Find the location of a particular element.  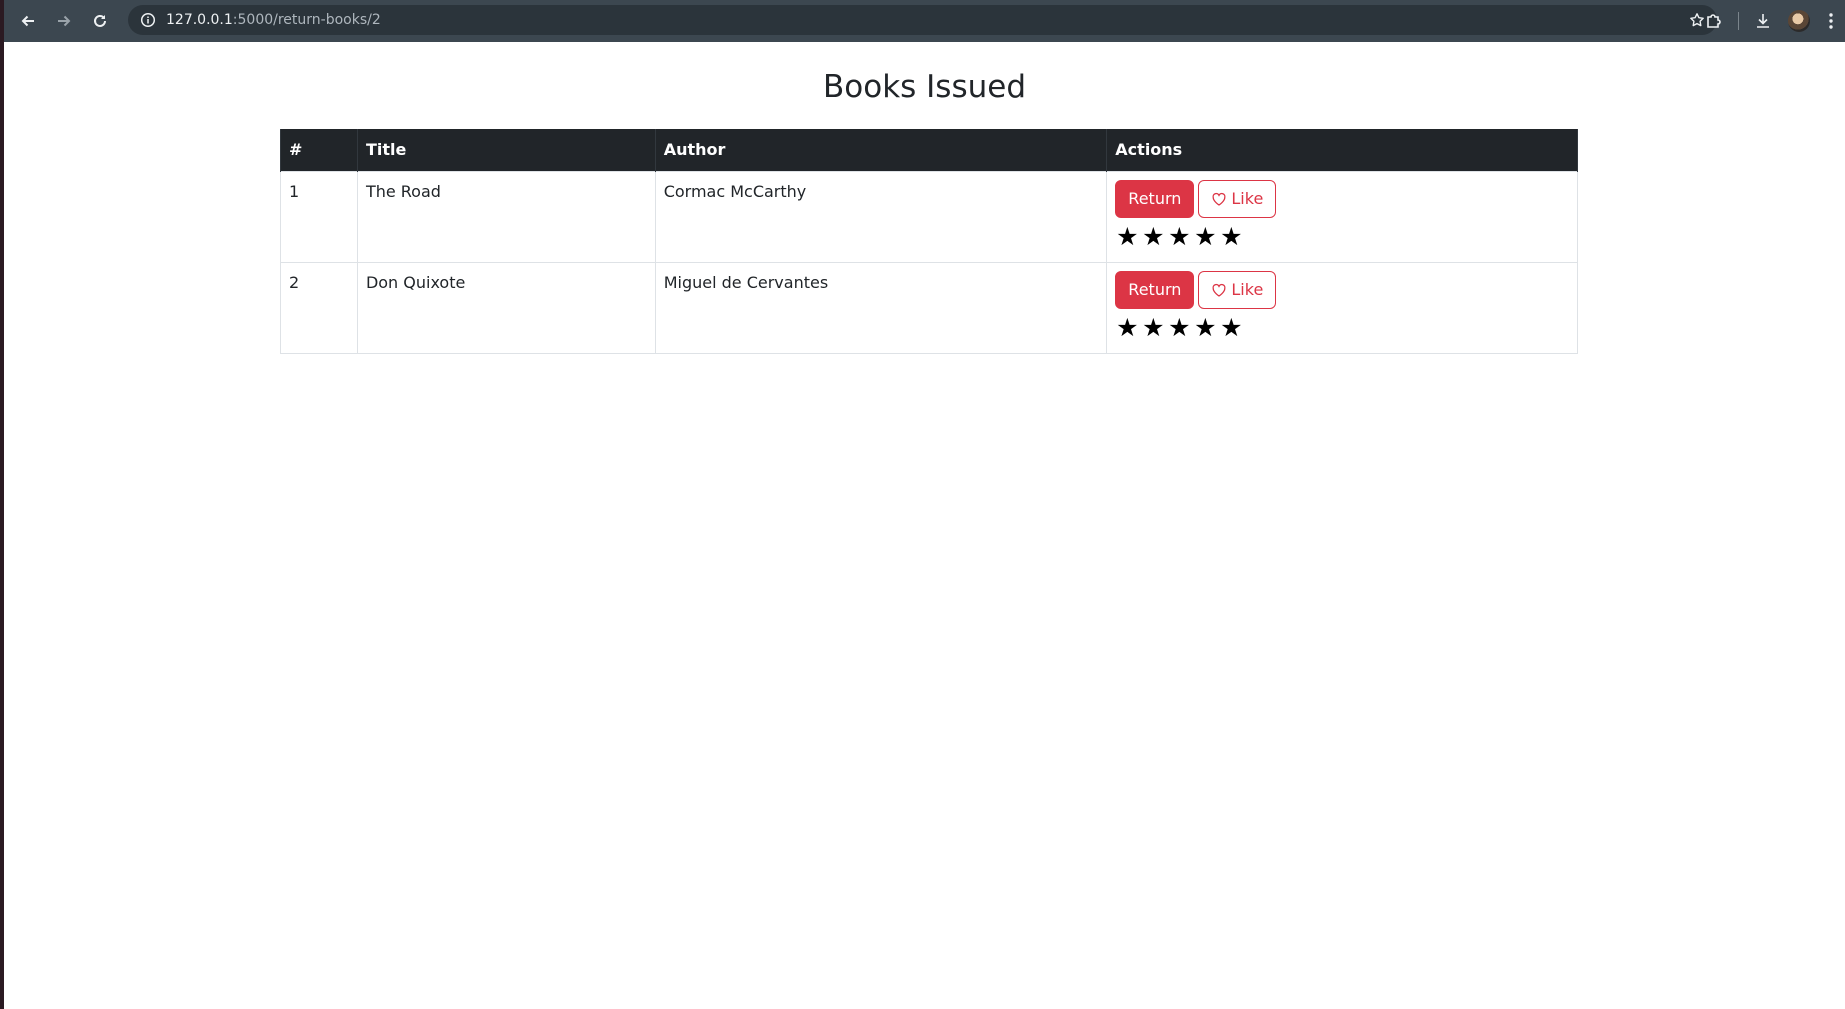

cell-number: 1 is located at coordinates (319, 216).